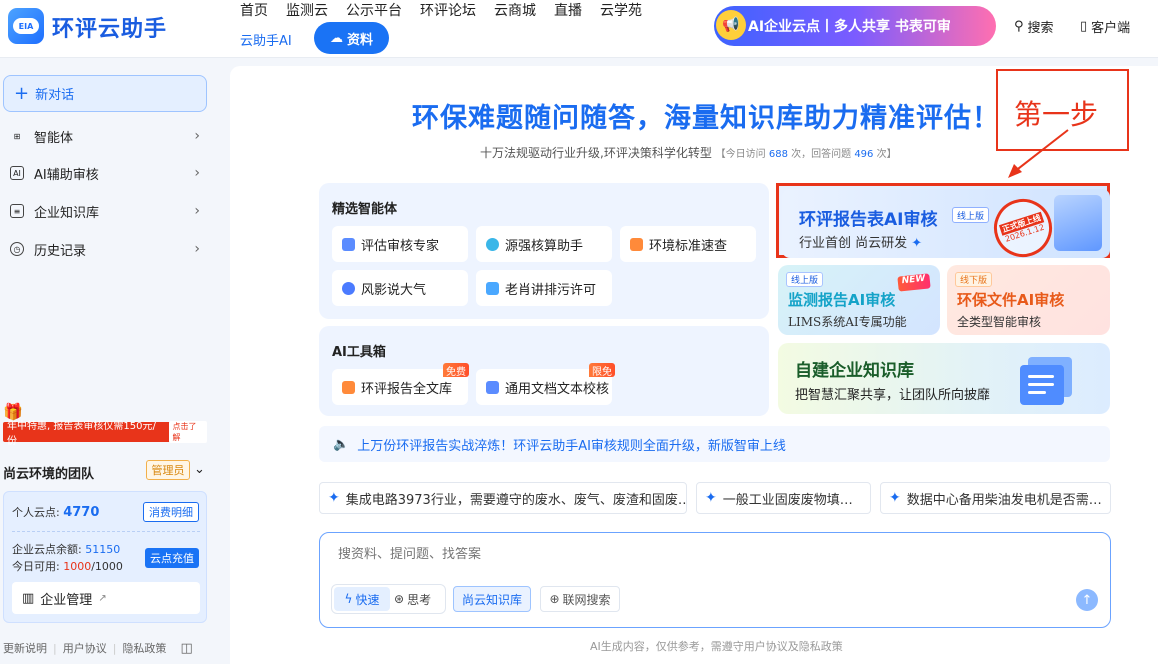  I want to click on nav-item-ai: 云助手AI, so click(266, 39).